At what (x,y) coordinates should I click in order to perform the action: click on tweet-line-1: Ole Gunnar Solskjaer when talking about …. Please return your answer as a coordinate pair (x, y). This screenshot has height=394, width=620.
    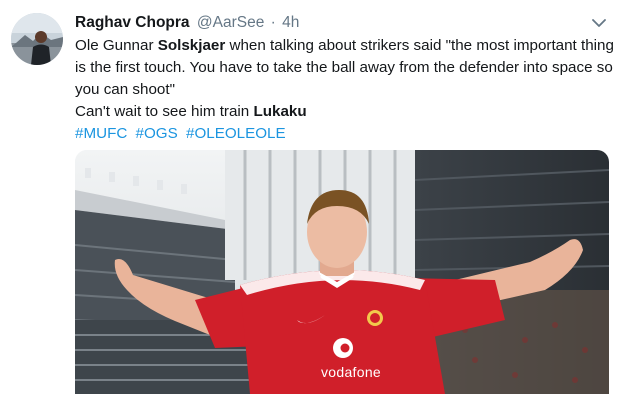
    Looking at the image, I should click on (345, 46).